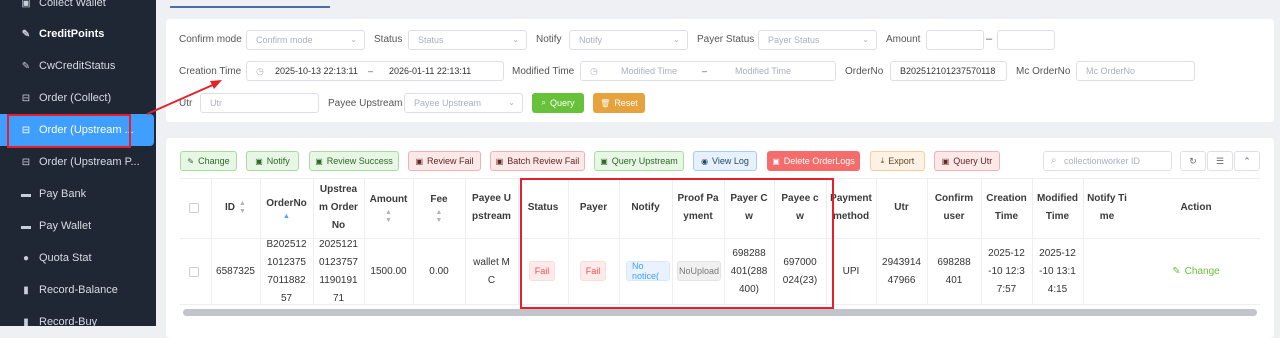  Describe the element at coordinates (593, 271) in the screenshot. I see `payer-status-badge: Fail` at that location.